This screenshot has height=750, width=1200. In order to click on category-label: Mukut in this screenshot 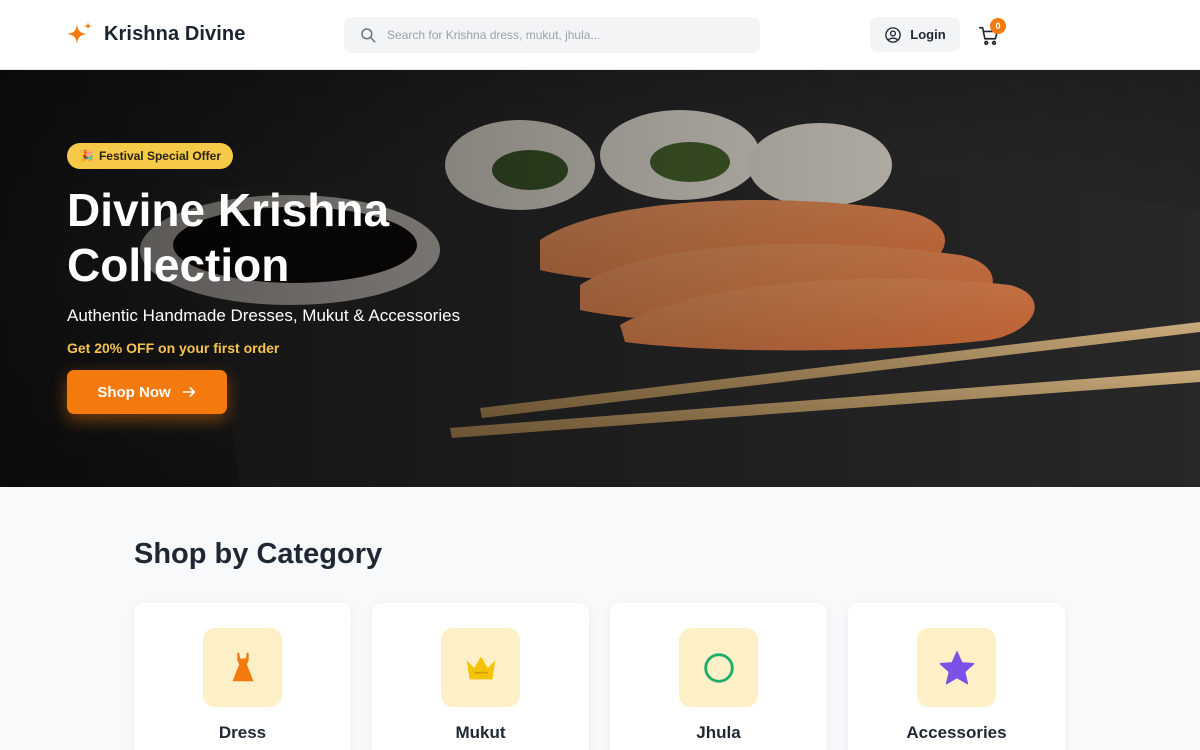, I will do `click(480, 732)`.